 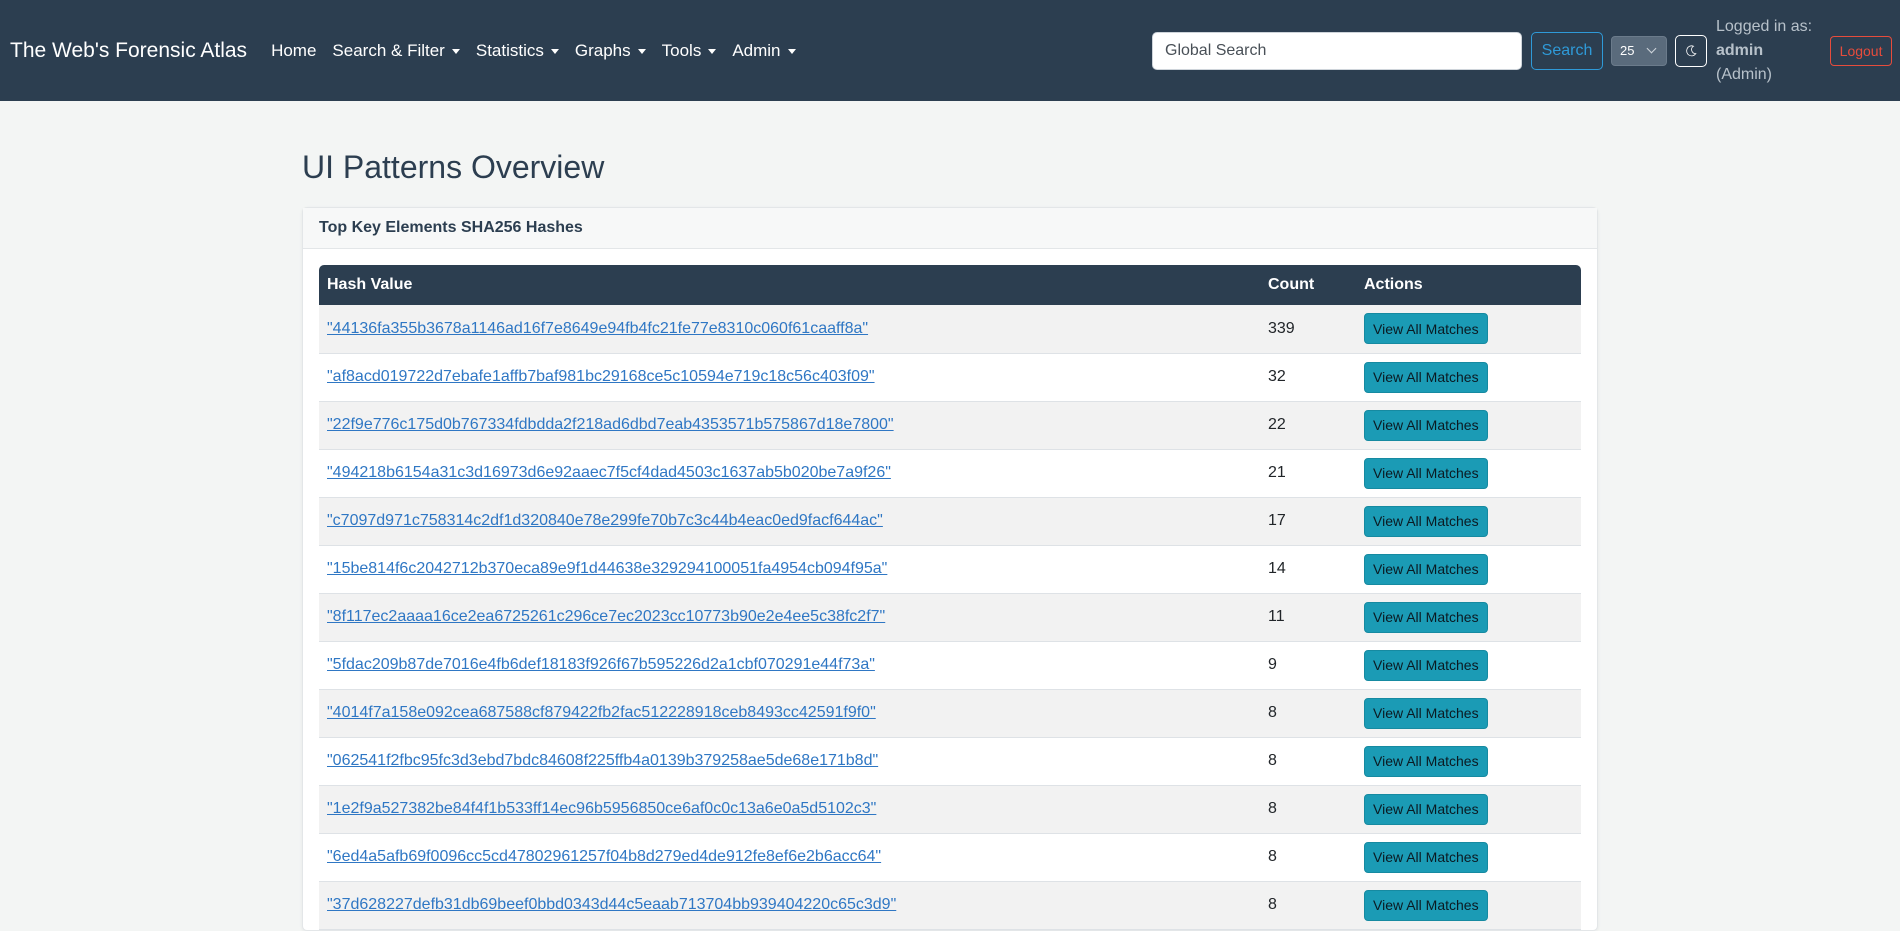 I want to click on nav-home: Home, so click(x=293, y=51).